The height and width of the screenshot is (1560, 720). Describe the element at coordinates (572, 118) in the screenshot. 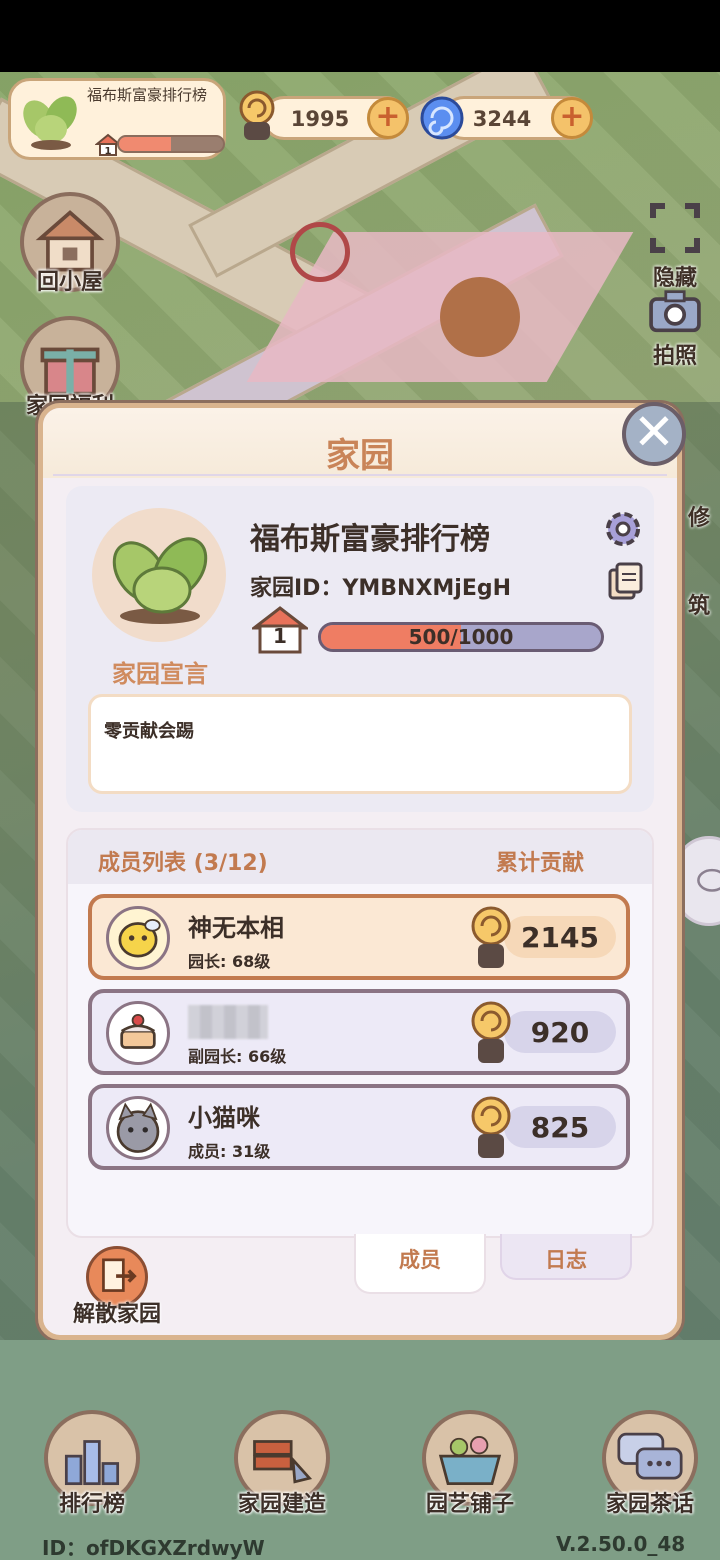

I see `add-swirl-gem-button: +` at that location.